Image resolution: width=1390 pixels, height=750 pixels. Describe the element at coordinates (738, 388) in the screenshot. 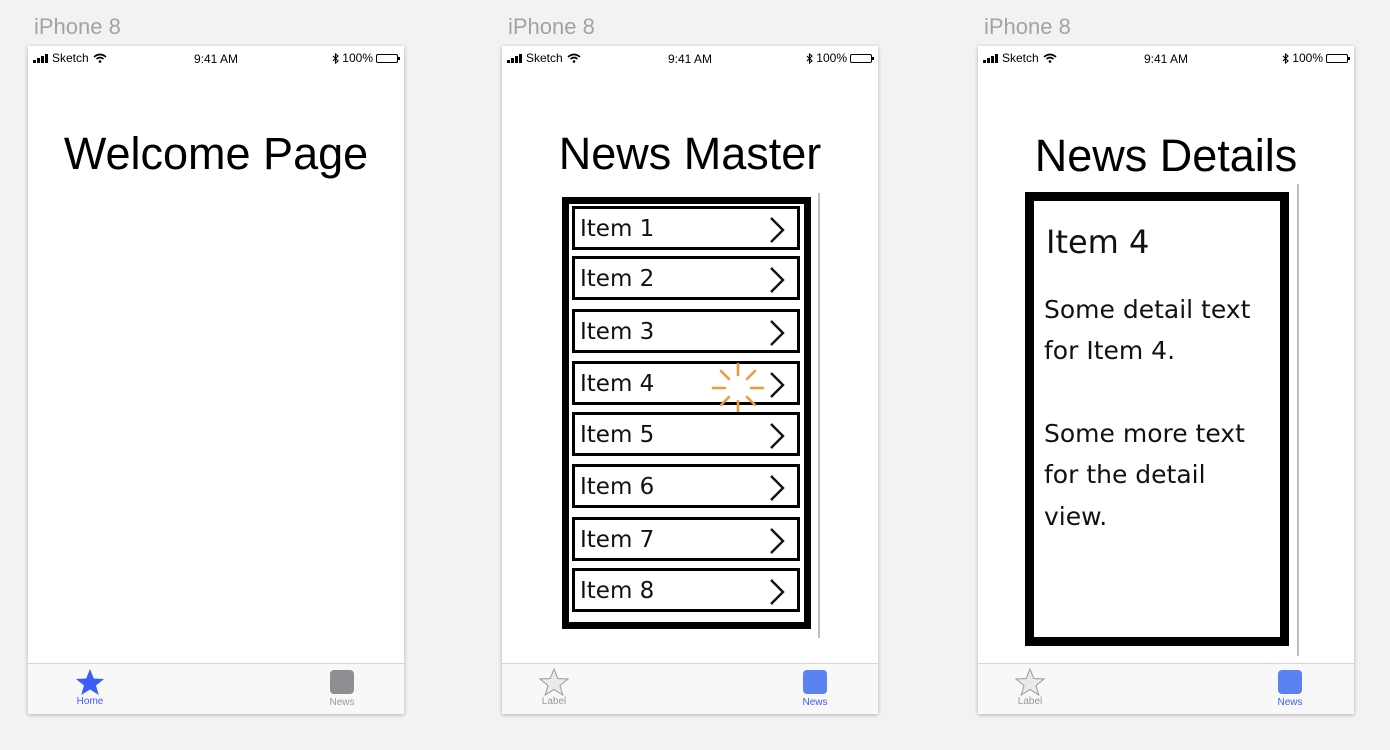

I see `tap-indicator-icon` at that location.